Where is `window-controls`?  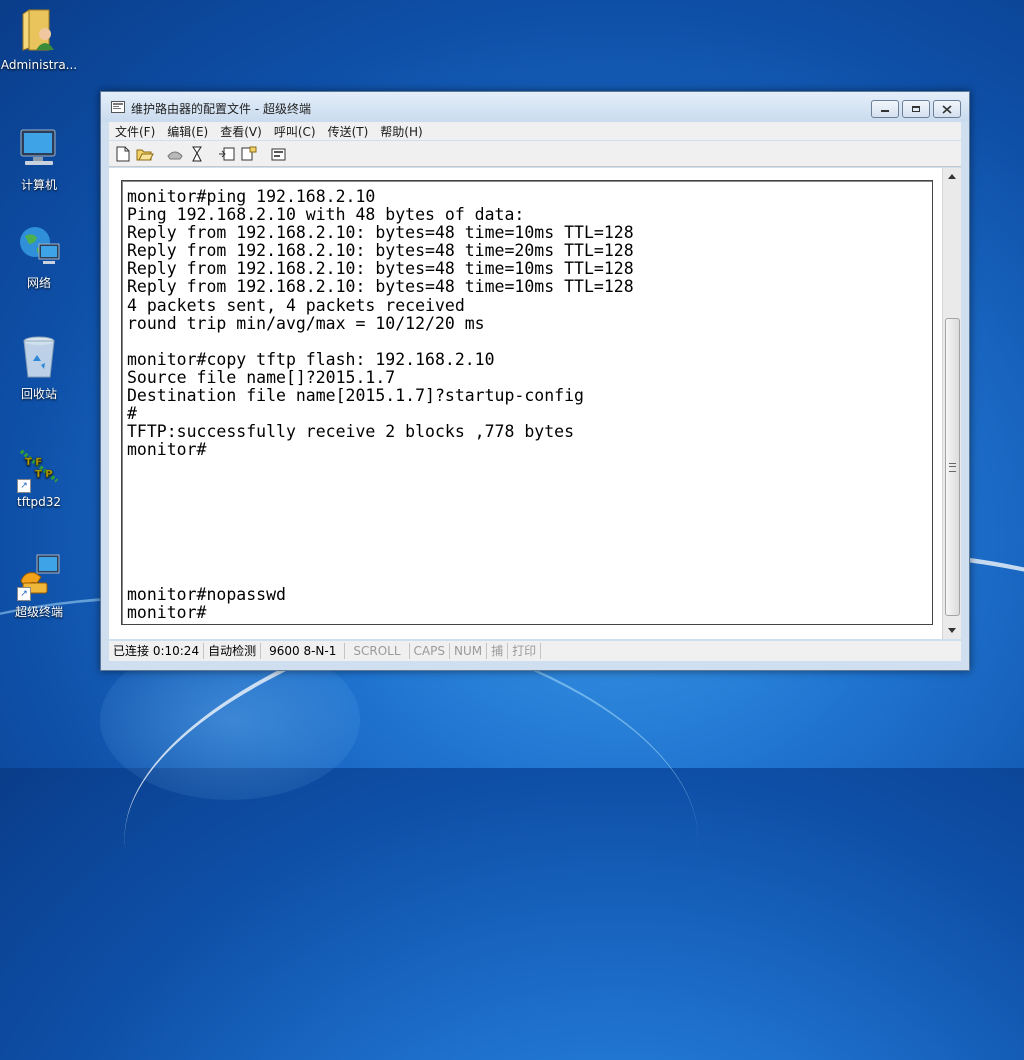 window-controls is located at coordinates (916, 109).